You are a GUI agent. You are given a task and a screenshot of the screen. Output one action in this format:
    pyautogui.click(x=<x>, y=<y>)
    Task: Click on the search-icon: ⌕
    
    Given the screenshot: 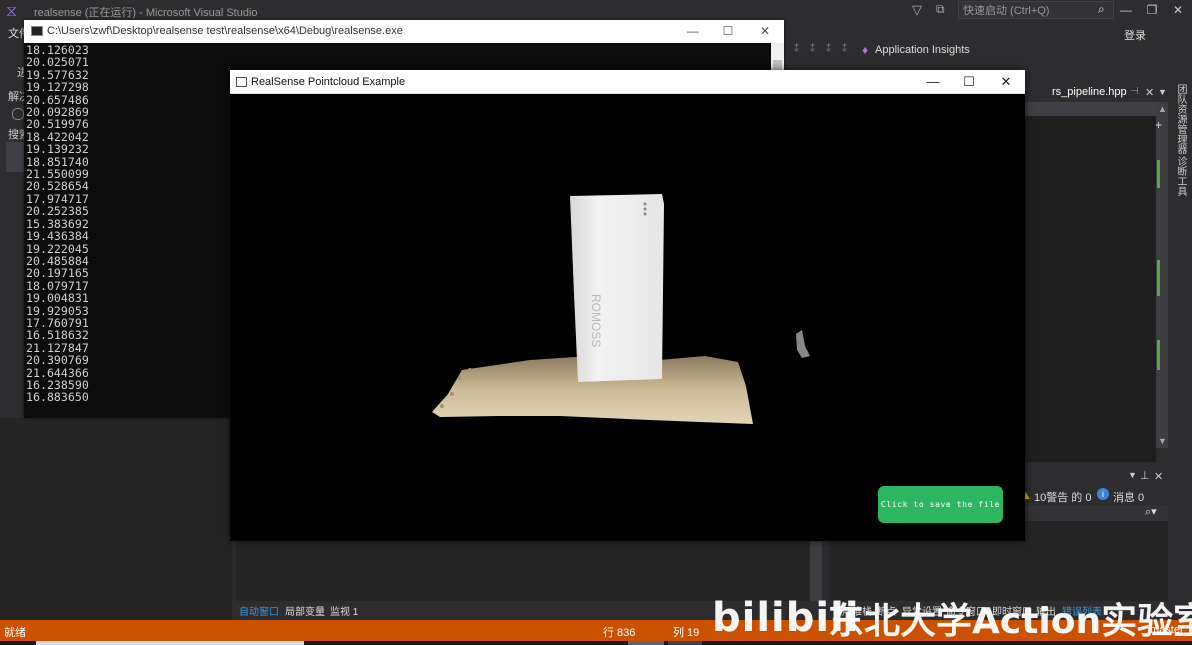 What is the action you would take?
    pyautogui.click(x=1101, y=9)
    